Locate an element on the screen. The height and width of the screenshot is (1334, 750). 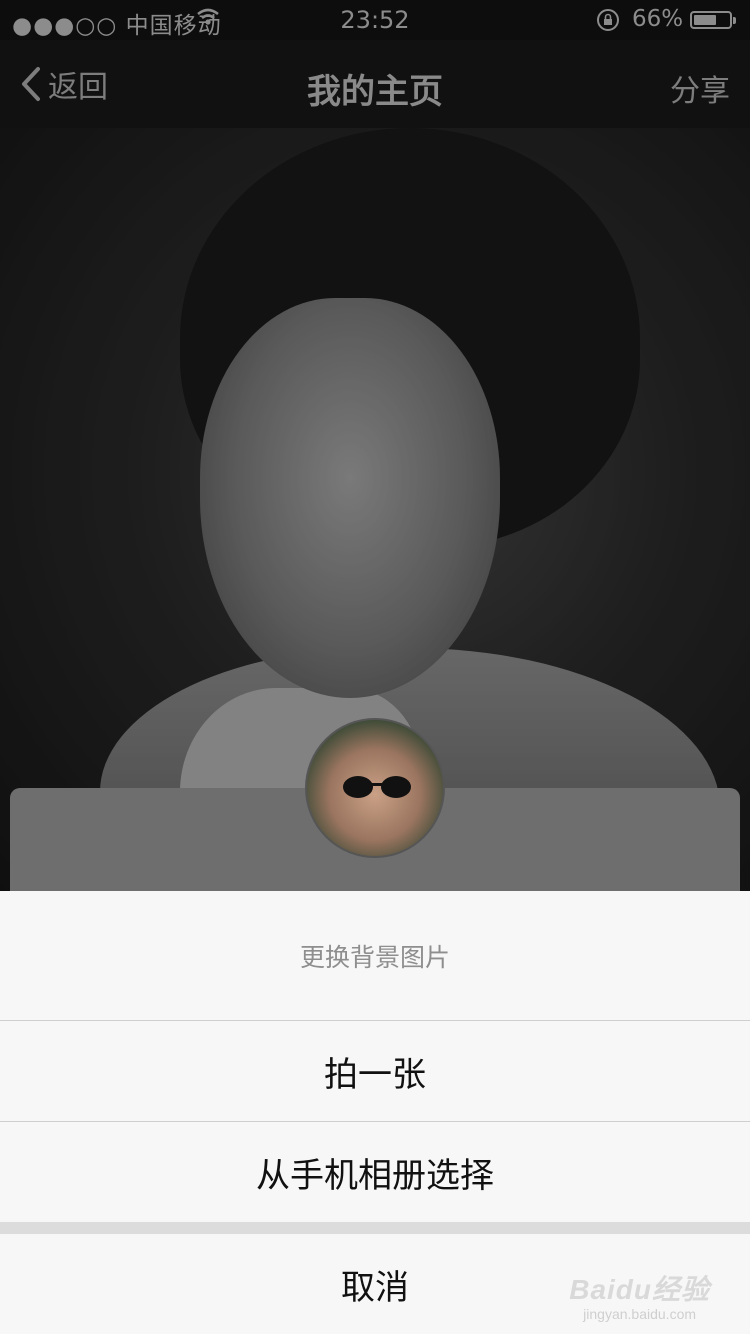
baidu-watermark: Baidu经验 jingyan.baidu.com is located at coordinates (639, 1295).